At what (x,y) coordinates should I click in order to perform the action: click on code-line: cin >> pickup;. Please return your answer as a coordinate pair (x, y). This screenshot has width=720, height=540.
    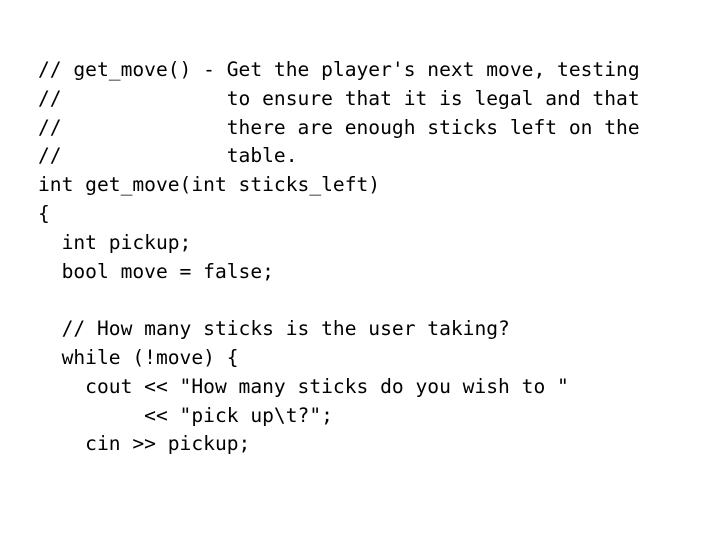
    Looking at the image, I should click on (144, 444).